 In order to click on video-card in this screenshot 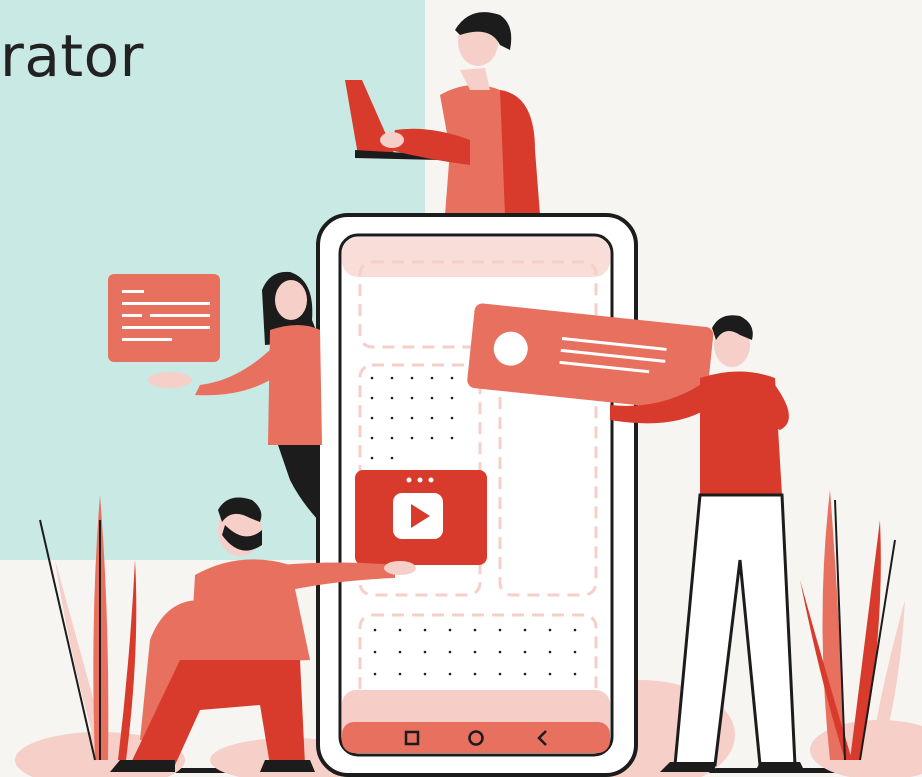, I will do `click(421, 517)`.